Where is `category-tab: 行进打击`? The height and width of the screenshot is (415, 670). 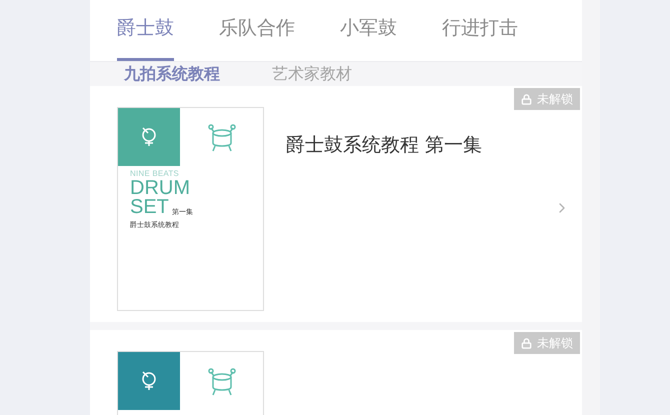
category-tab: 行进打击 is located at coordinates (480, 30).